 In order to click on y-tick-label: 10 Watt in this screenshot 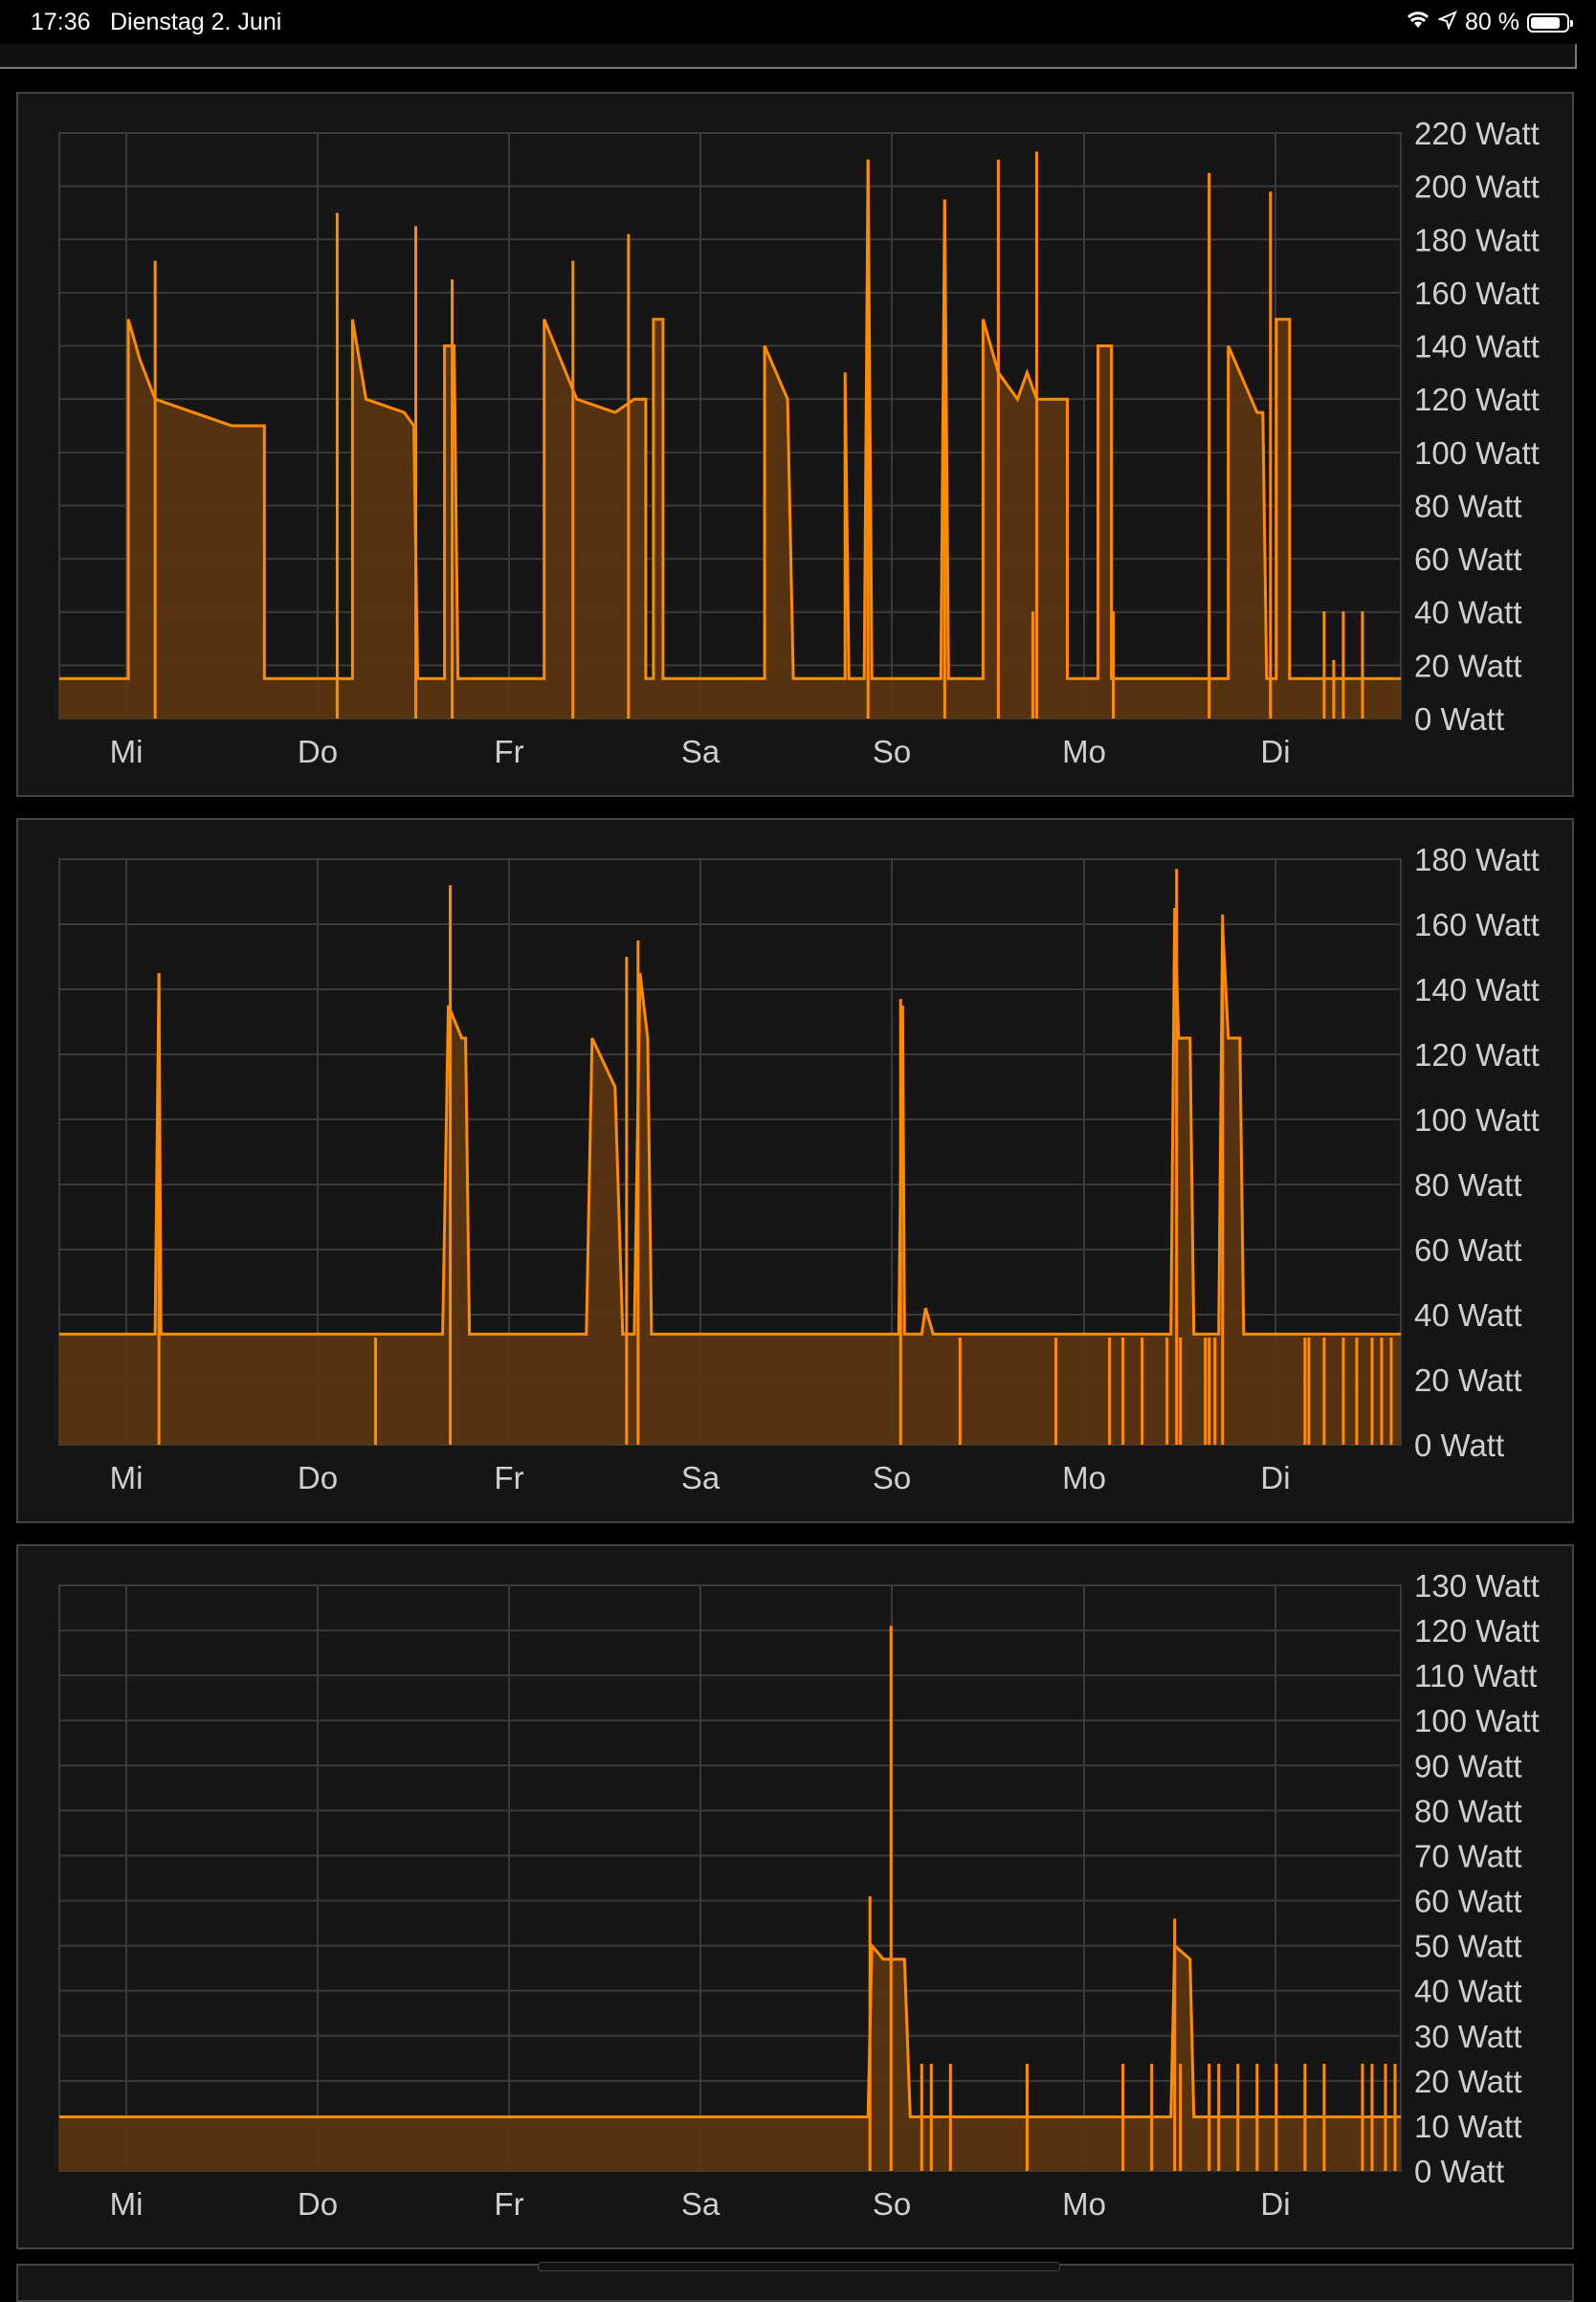, I will do `click(1468, 2126)`.